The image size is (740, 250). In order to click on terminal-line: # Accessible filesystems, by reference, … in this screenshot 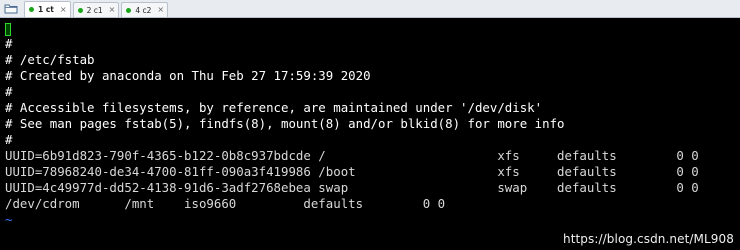, I will do `click(274, 107)`.